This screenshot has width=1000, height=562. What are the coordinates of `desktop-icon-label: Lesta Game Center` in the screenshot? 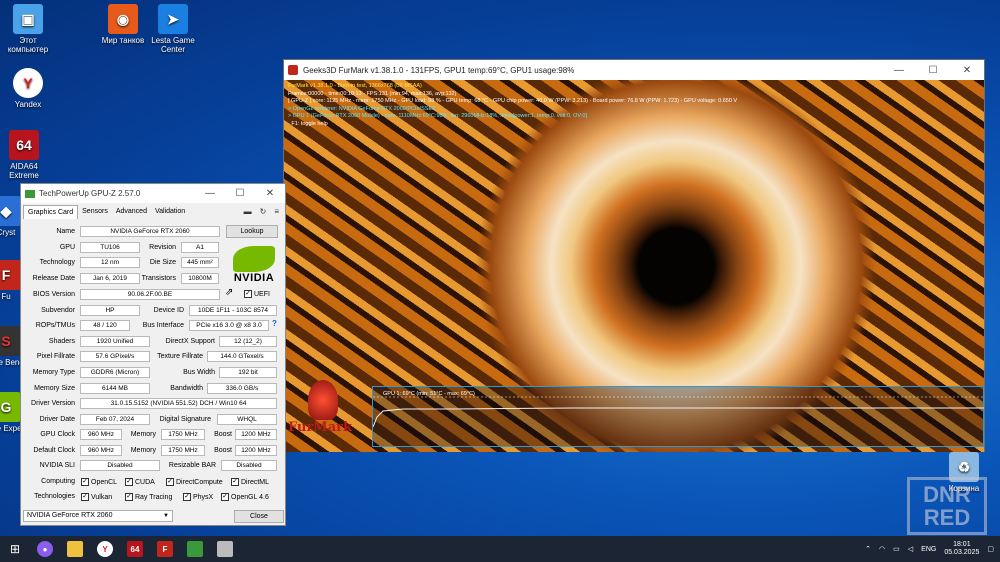 It's located at (173, 45).